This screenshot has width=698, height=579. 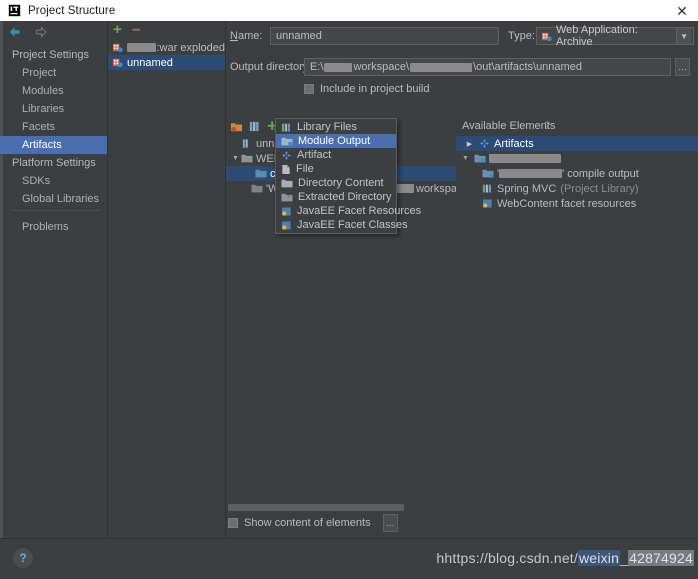 What do you see at coordinates (43, 109) in the screenshot?
I see `sidebar-item-label: Libraries` at bounding box center [43, 109].